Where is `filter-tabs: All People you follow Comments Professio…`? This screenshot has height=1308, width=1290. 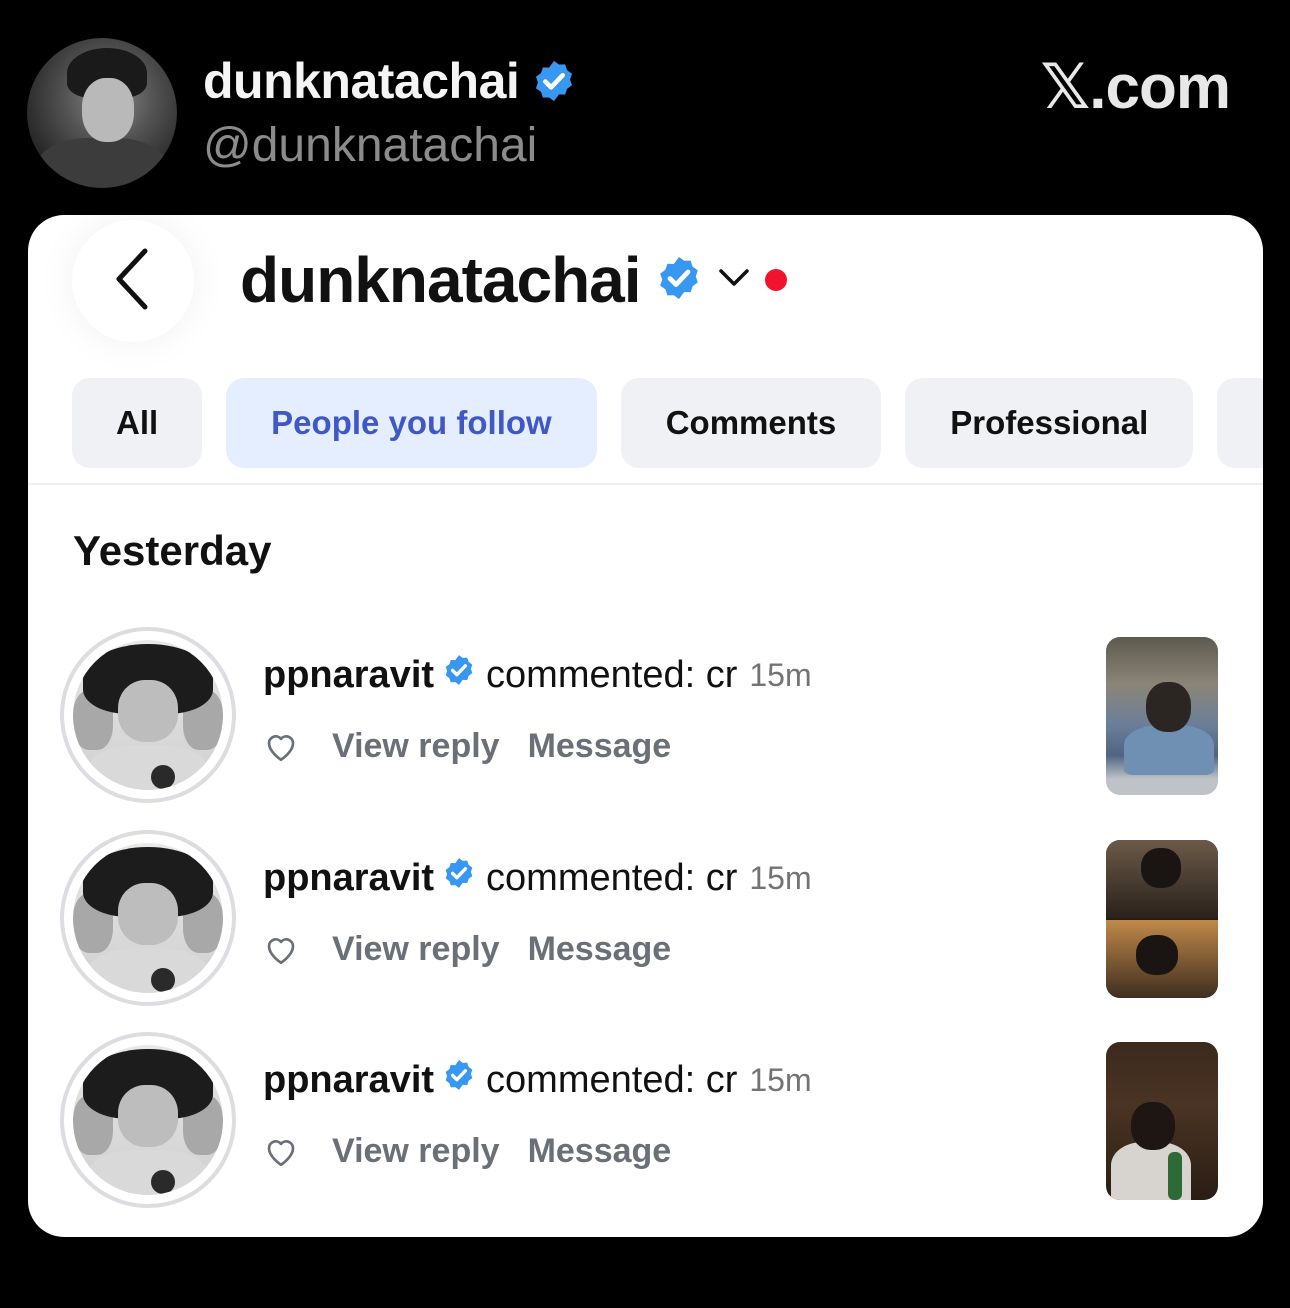
filter-tabs: All People you follow Comments Professio… is located at coordinates (667, 423).